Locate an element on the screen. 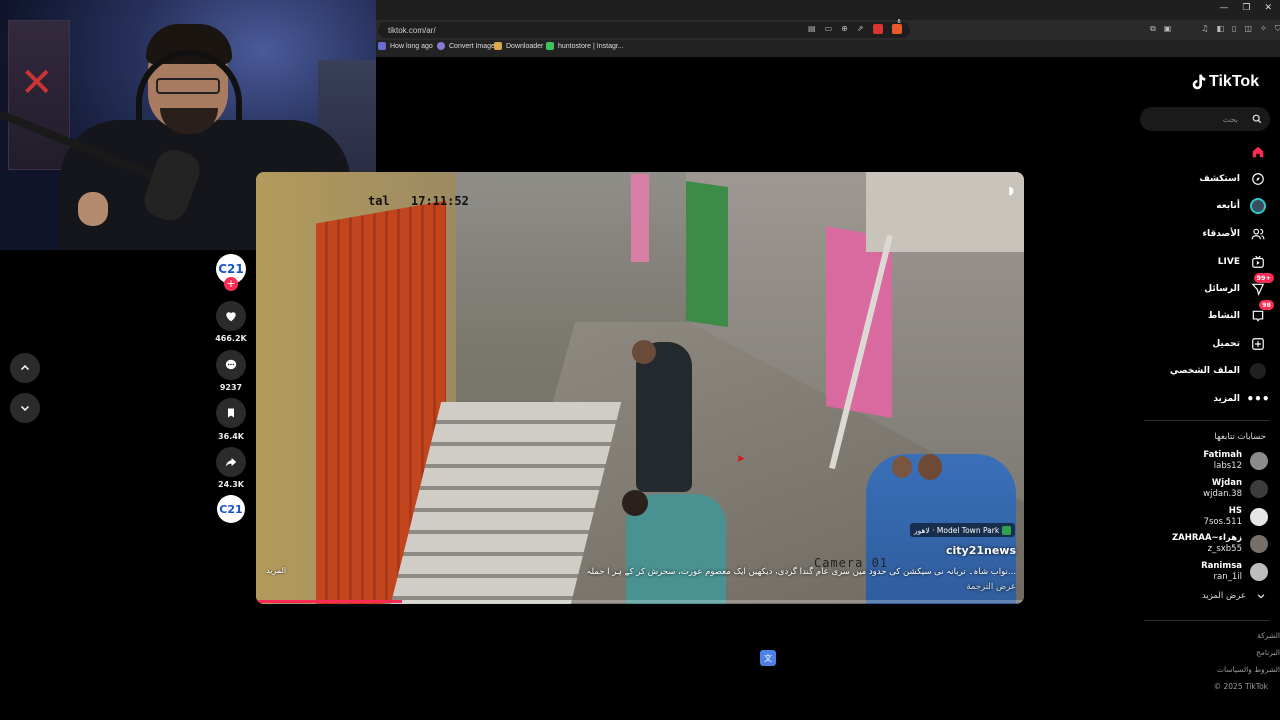 The width and height of the screenshot is (1280, 720). home-icon is located at coordinates (1258, 152).